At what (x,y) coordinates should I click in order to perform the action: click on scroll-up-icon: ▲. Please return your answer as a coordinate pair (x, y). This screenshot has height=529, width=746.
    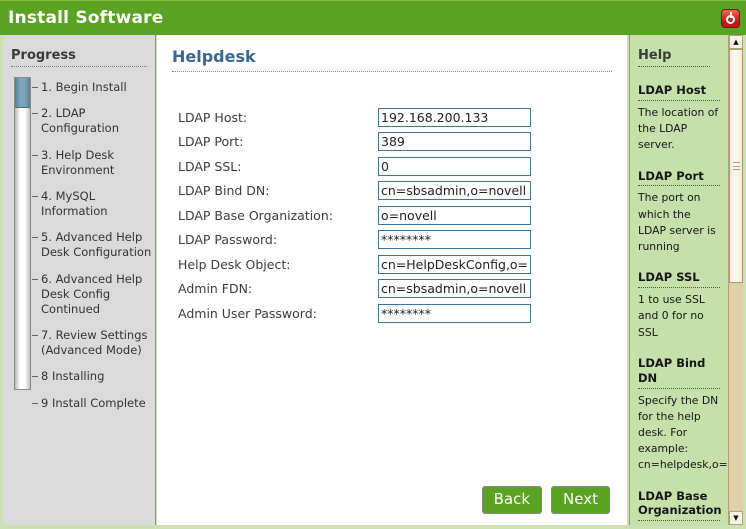
    Looking at the image, I should click on (736, 42).